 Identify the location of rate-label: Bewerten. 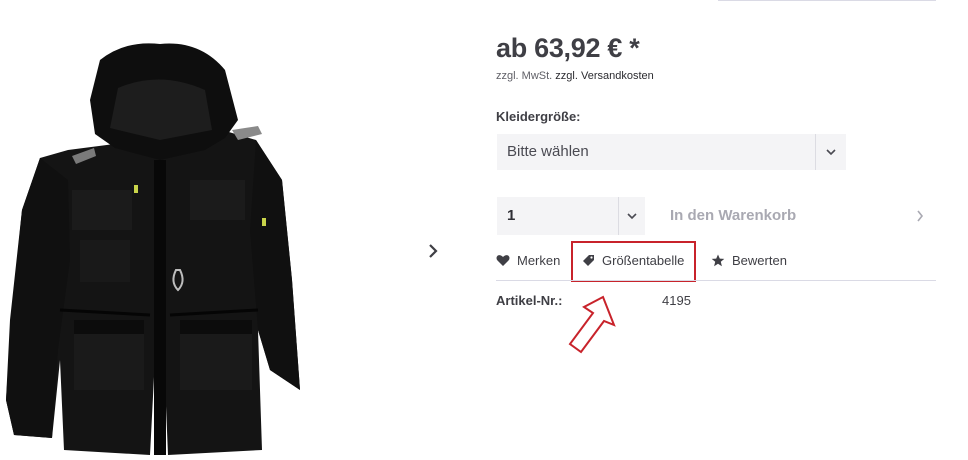
(759, 260).